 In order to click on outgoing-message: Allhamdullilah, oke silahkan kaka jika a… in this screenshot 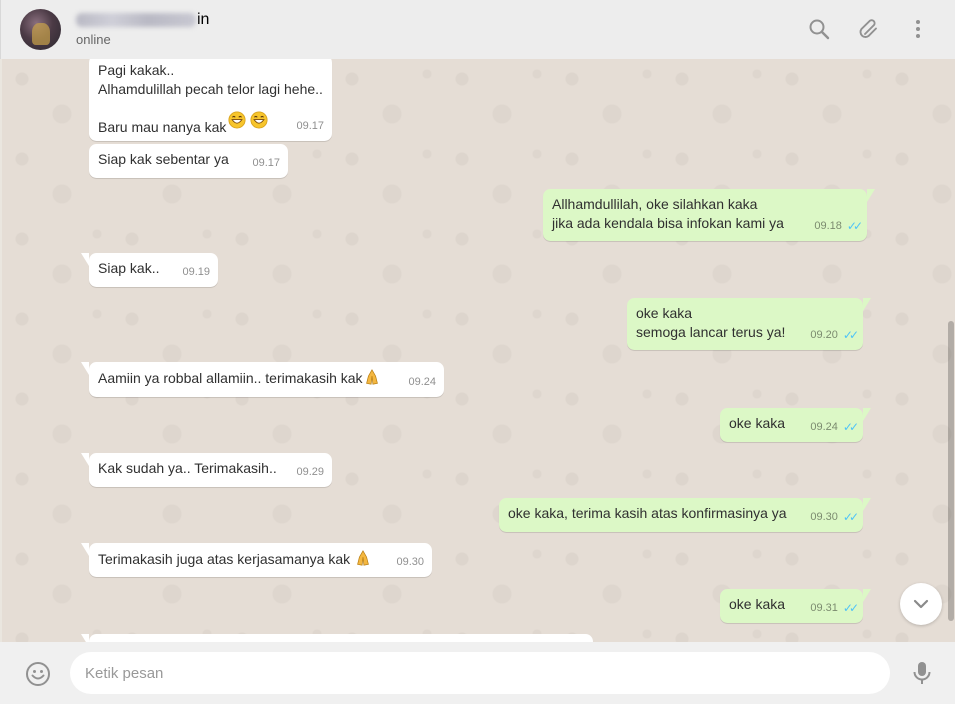, I will do `click(709, 215)`.